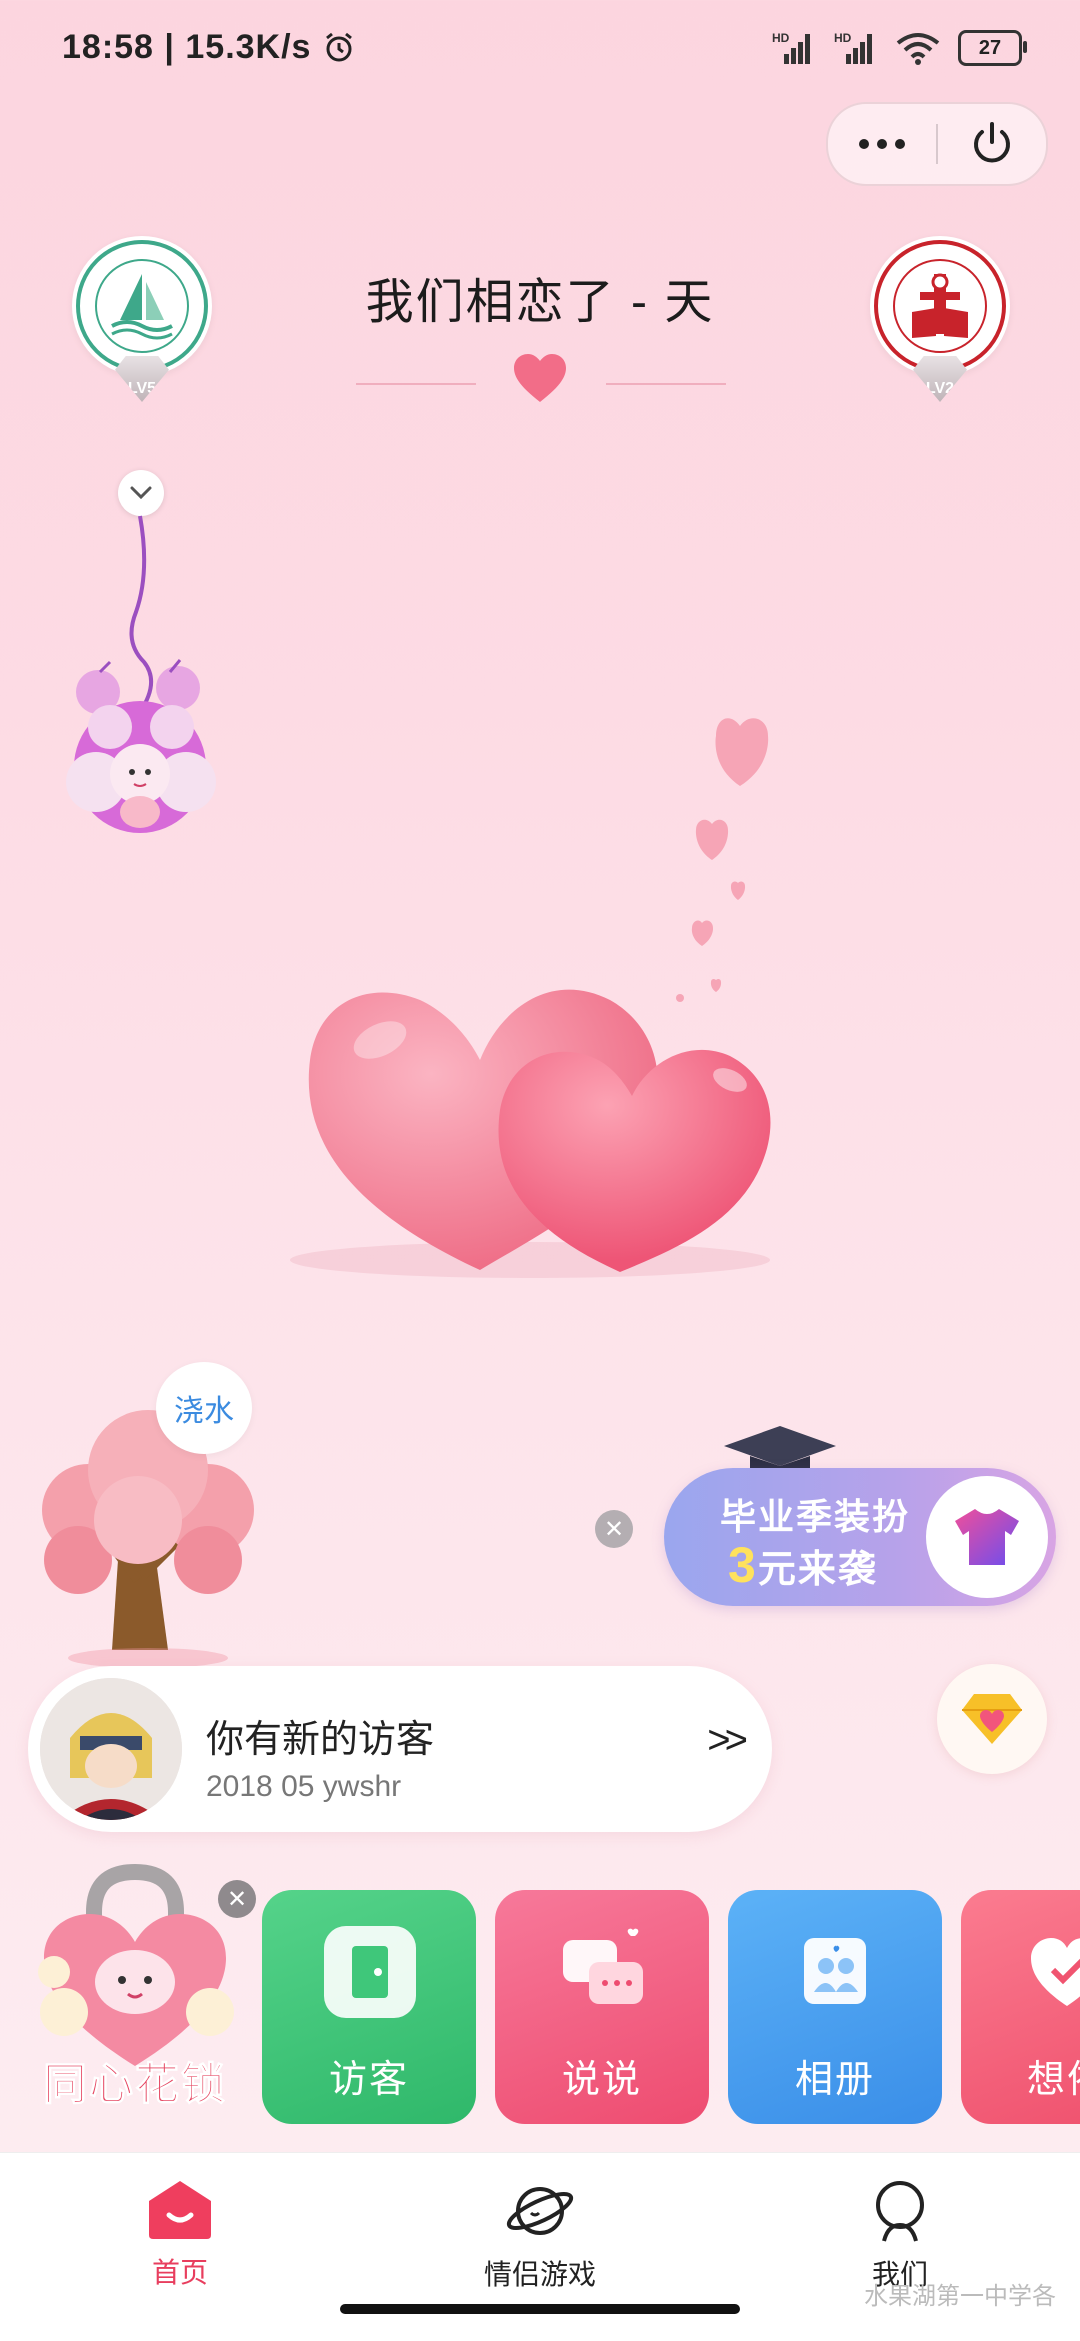 This screenshot has width=1080, height=2341. I want to click on left-level-badge: LV5, so click(142, 379).